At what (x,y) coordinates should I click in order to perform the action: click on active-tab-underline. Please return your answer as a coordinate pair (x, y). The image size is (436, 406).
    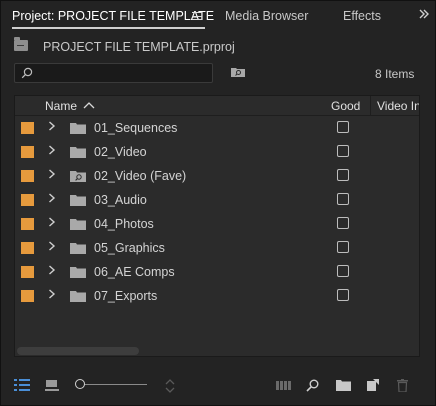
    Looking at the image, I should click on (108, 28).